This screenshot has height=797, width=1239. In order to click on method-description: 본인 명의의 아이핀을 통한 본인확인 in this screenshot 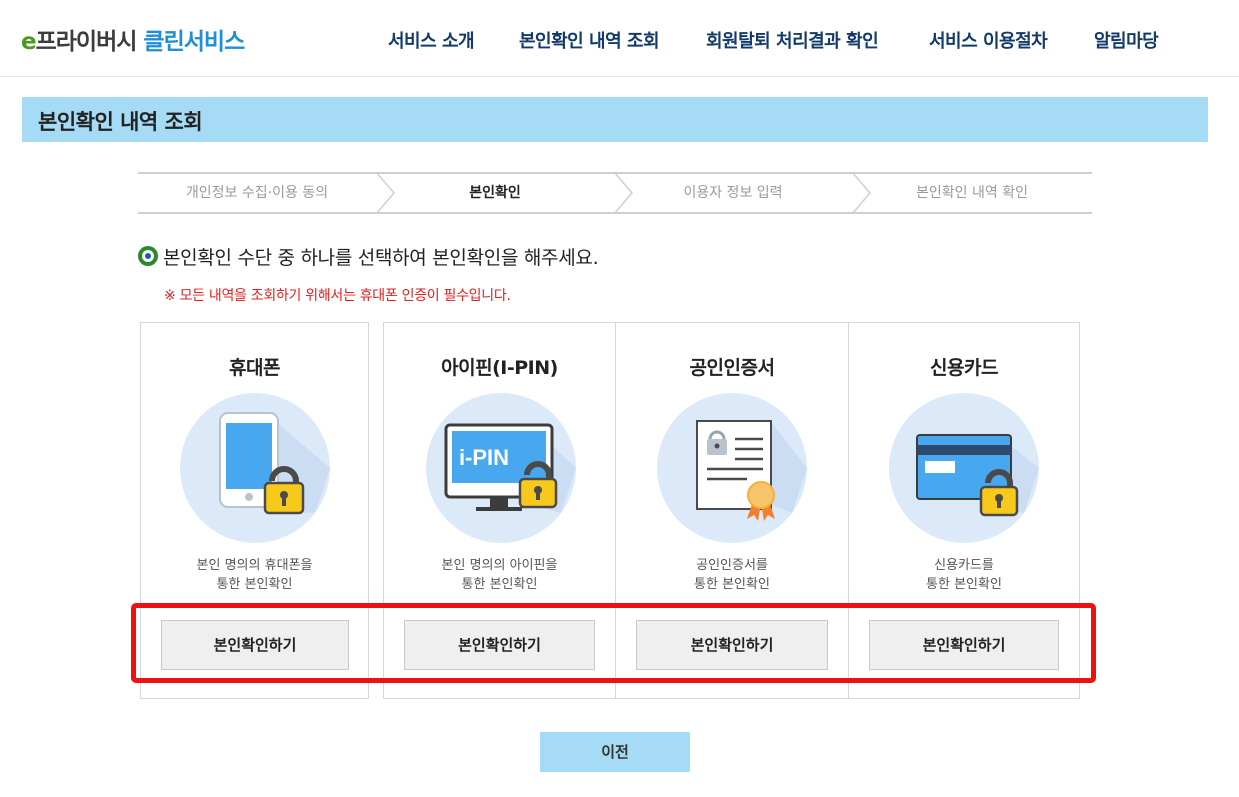, I will do `click(499, 575)`.